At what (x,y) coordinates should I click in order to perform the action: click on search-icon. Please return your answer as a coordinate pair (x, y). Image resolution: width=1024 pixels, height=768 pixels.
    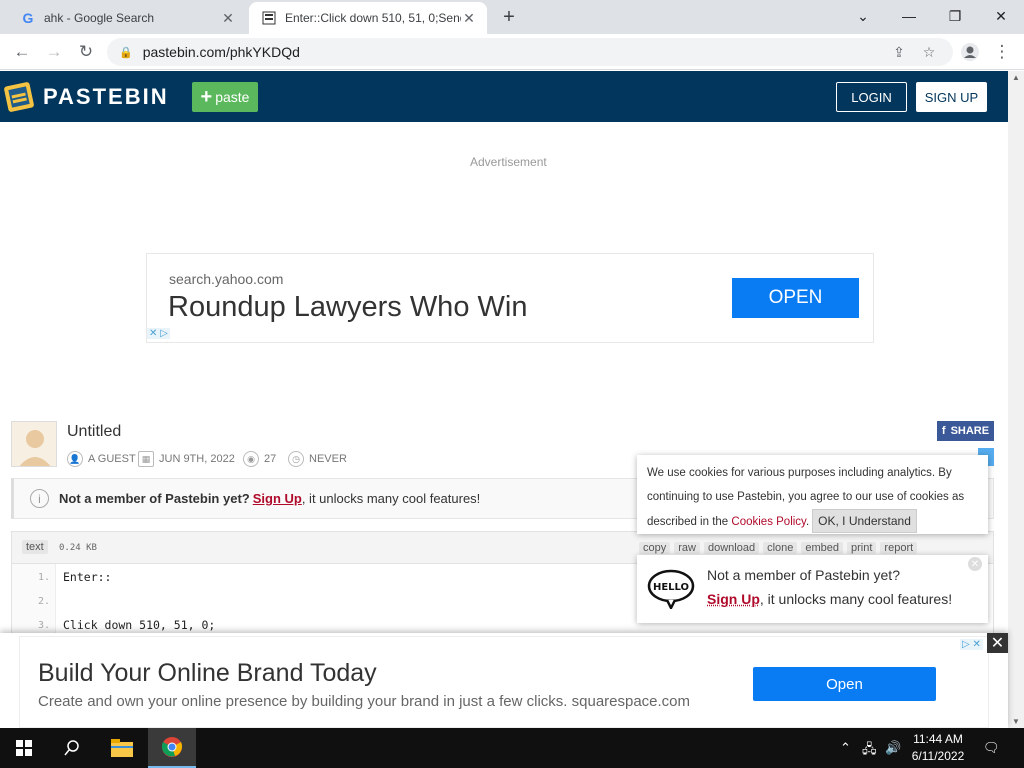
    Looking at the image, I should click on (72, 748).